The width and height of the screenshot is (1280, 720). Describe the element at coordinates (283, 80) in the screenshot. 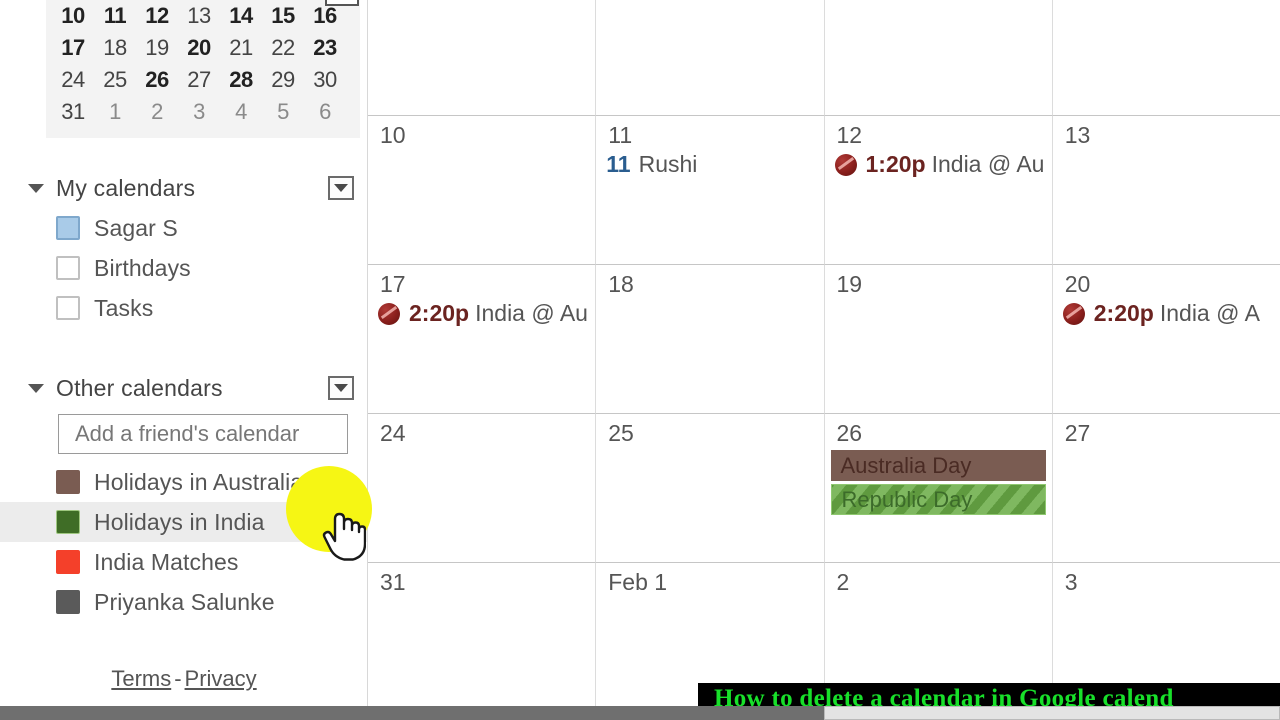

I see `mini-calendar-day: 29` at that location.